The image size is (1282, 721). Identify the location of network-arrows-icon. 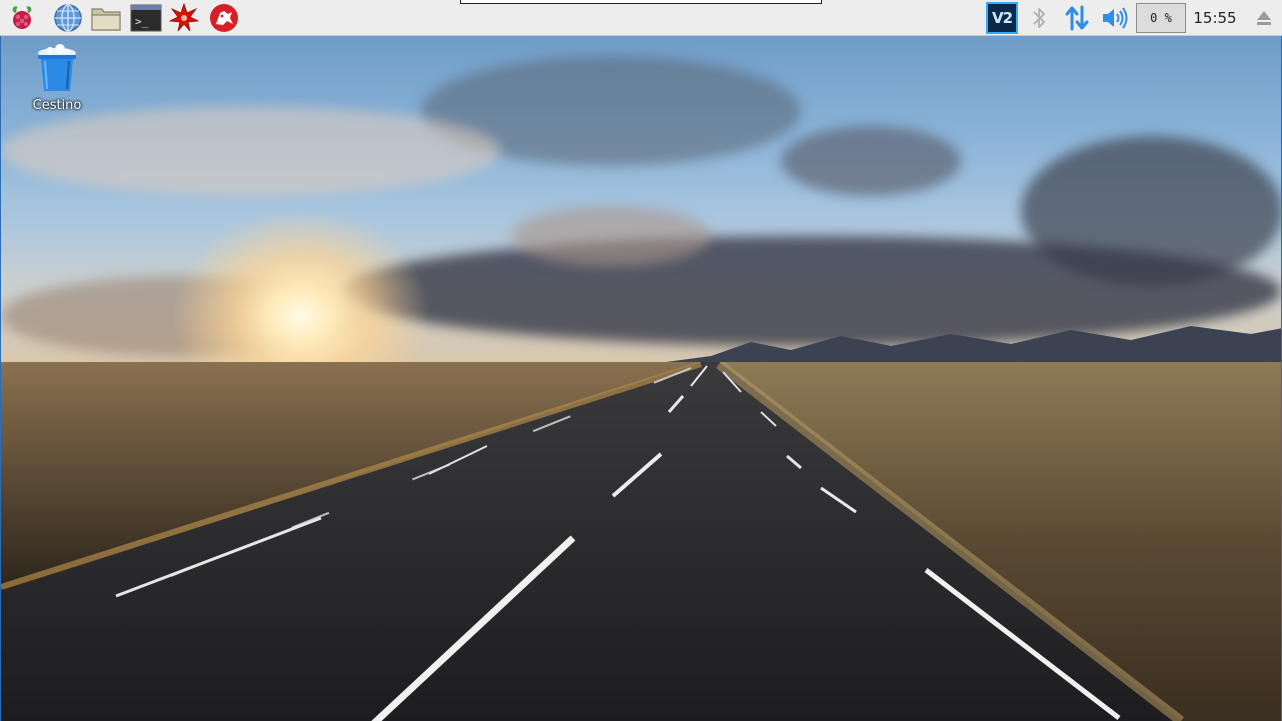
(1077, 18).